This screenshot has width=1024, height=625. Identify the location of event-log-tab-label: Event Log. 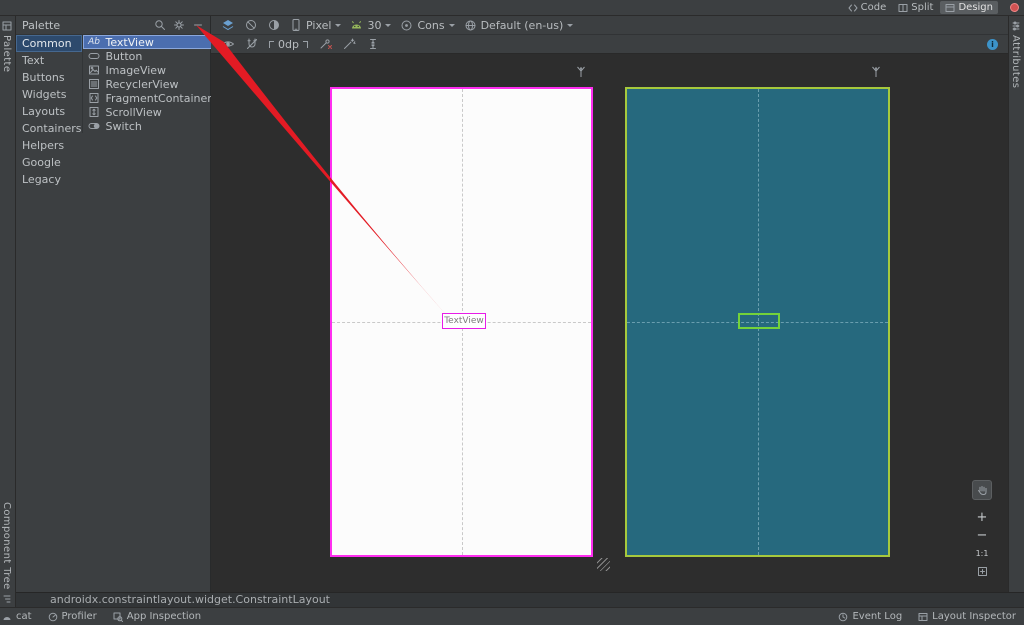
(877, 616).